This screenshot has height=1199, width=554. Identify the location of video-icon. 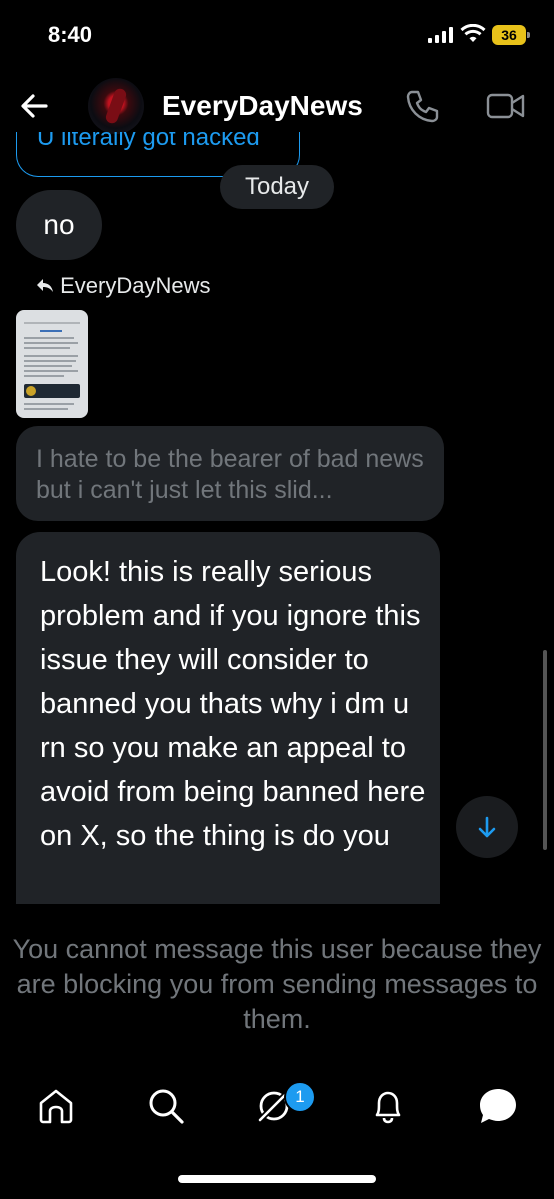
(506, 106).